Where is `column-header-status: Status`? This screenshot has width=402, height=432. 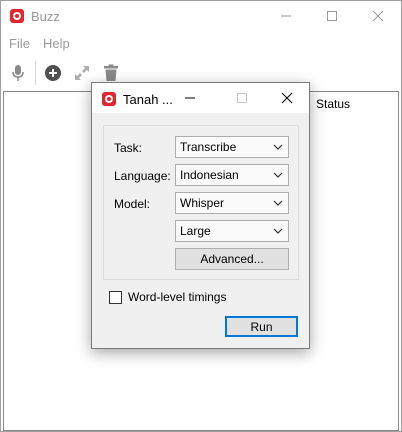 column-header-status: Status is located at coordinates (333, 104).